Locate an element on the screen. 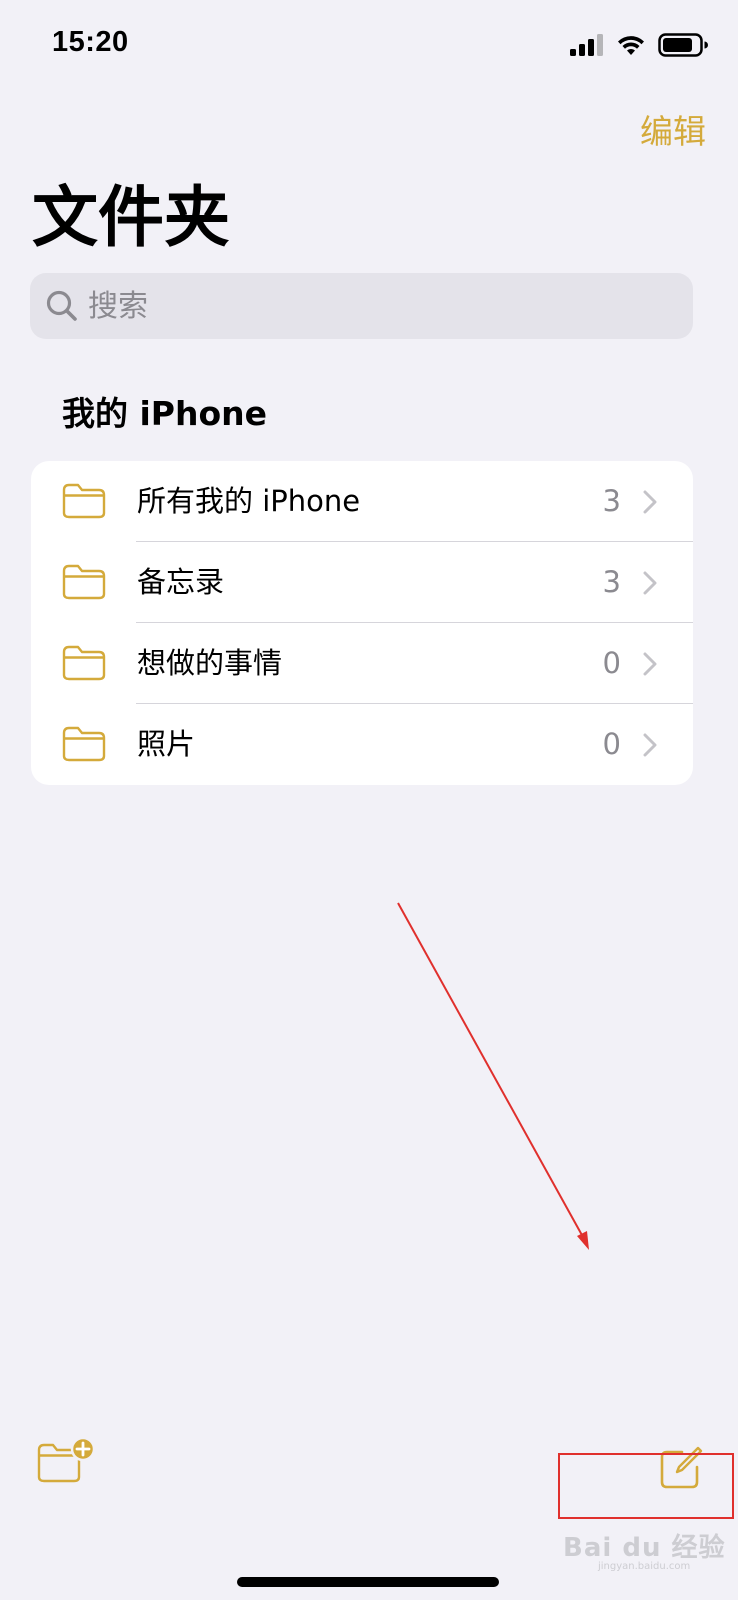 Image resolution: width=738 pixels, height=1600 pixels. cellular-signal-icon is located at coordinates (586, 45).